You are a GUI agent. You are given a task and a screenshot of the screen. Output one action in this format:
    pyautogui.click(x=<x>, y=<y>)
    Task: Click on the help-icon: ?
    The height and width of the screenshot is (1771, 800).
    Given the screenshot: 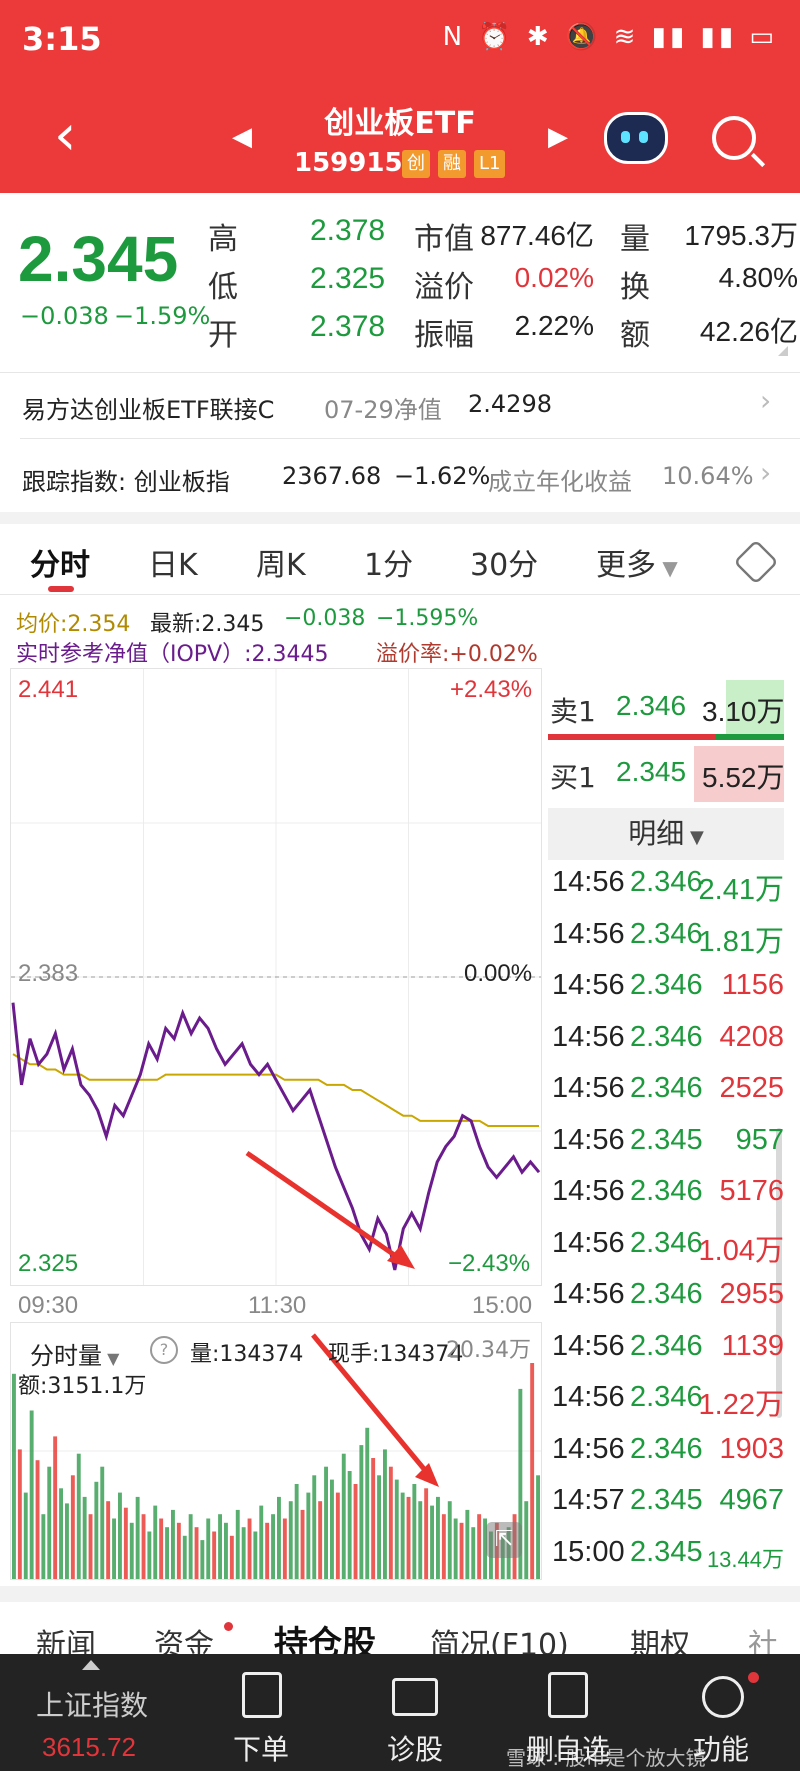 What is the action you would take?
    pyautogui.click(x=164, y=1350)
    